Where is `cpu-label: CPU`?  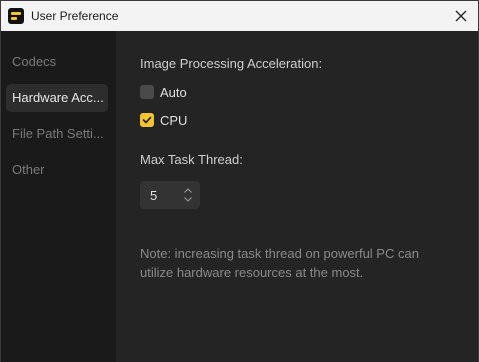 cpu-label: CPU is located at coordinates (174, 120).